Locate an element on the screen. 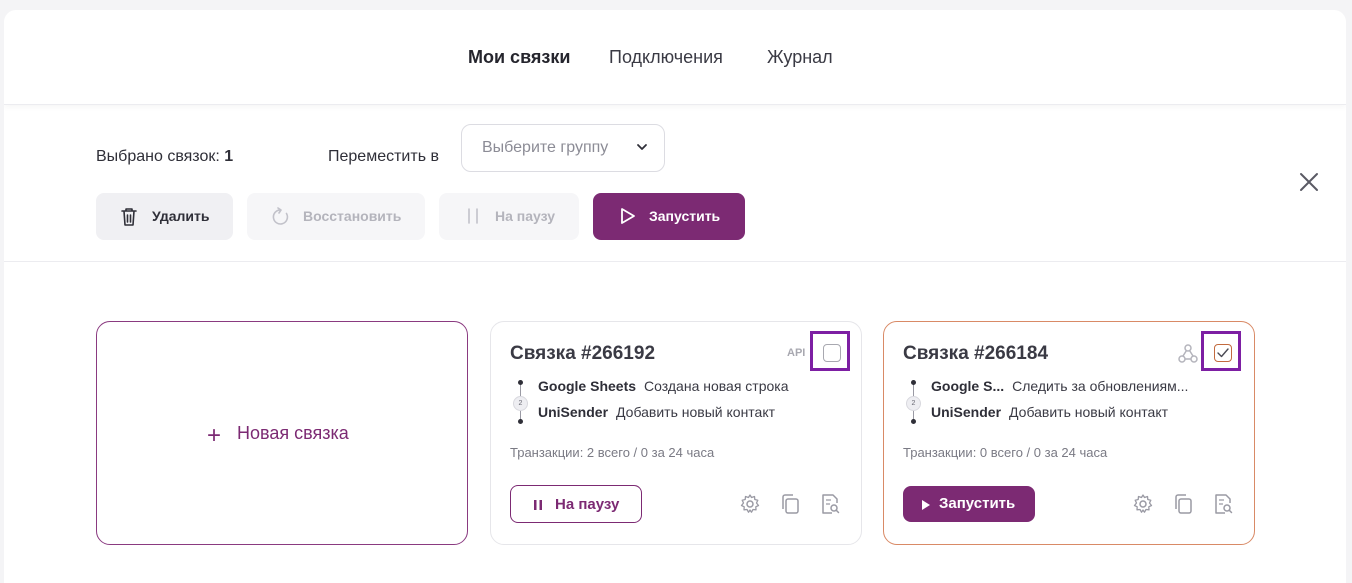 The image size is (1352, 583). new-connection-card: + Новая связка is located at coordinates (282, 433).